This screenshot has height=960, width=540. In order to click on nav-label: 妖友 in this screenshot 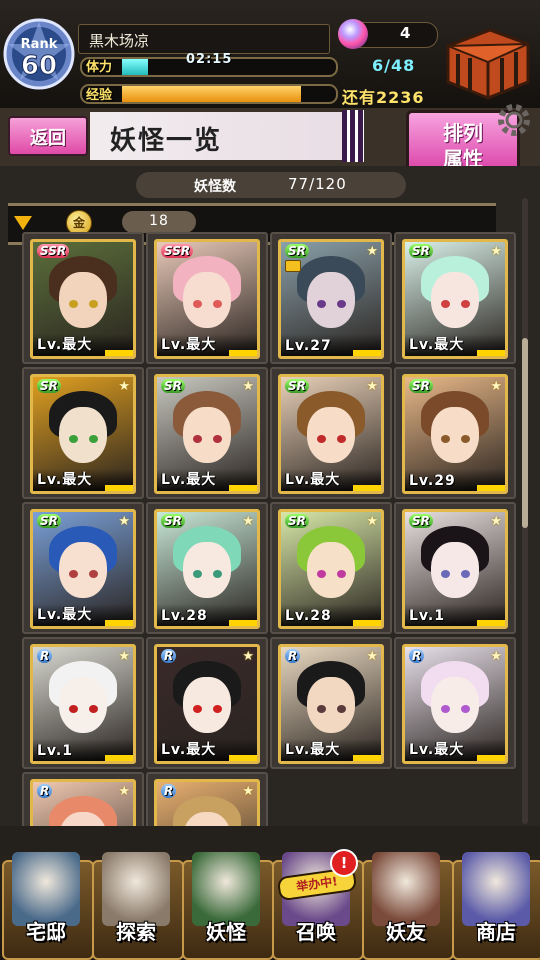, I will do `click(406, 932)`.